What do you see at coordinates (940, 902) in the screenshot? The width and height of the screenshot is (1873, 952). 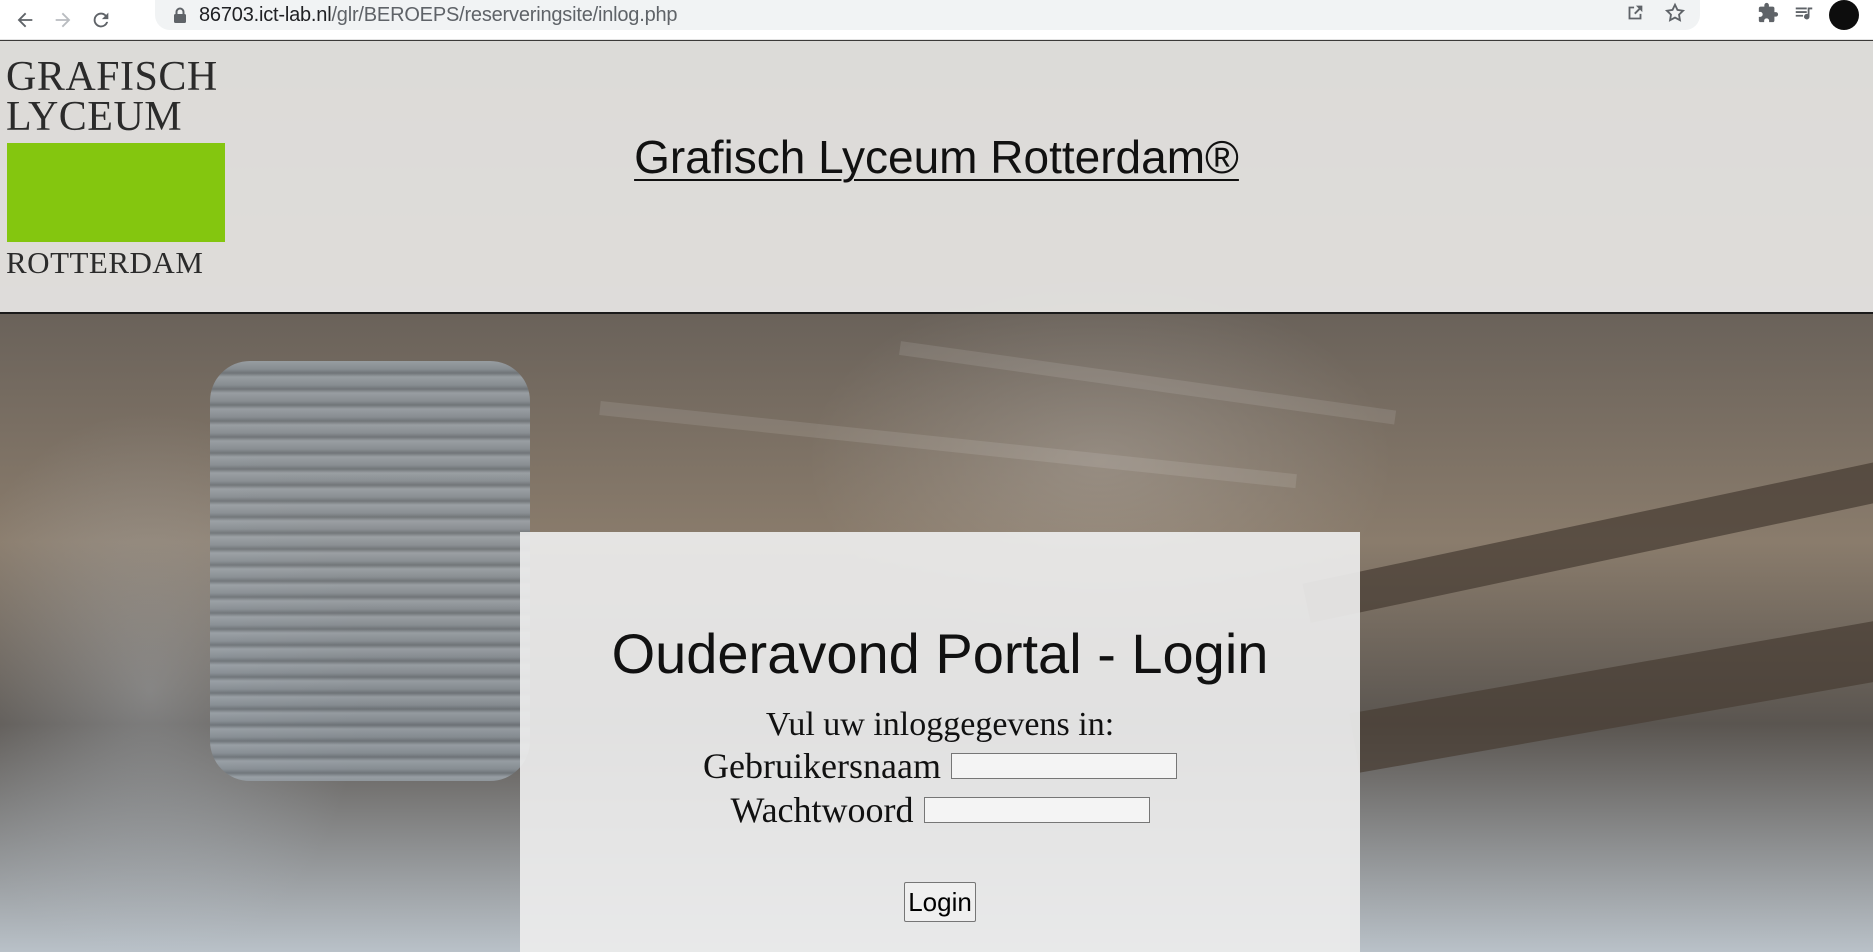 I see `login-button: Login` at bounding box center [940, 902].